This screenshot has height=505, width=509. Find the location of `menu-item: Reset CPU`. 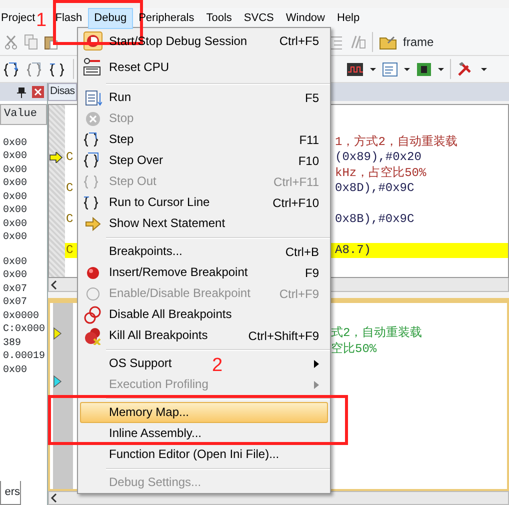

menu-item: Reset CPU is located at coordinates (137, 67).